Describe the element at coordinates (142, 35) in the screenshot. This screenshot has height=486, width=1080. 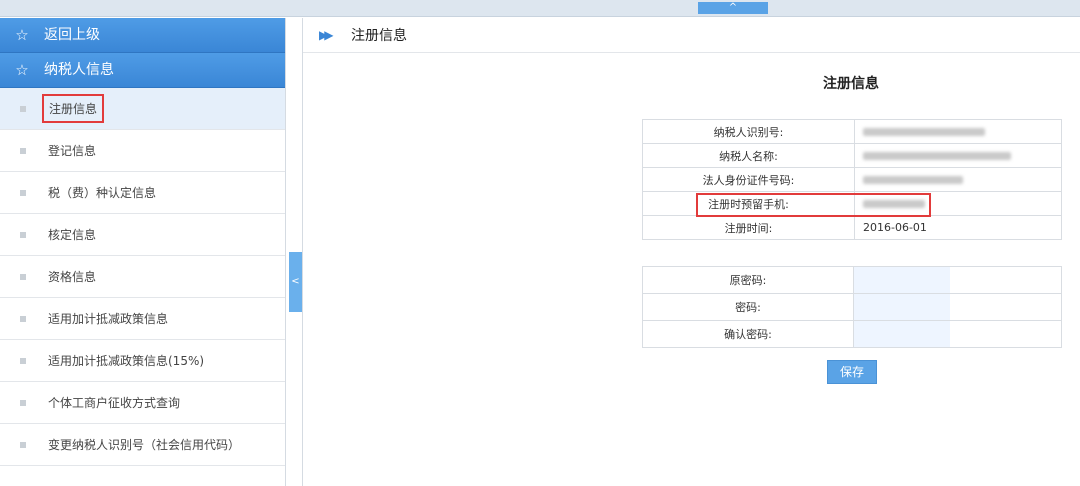
I see `sidebar-item-back: ☆ 返回上级` at that location.